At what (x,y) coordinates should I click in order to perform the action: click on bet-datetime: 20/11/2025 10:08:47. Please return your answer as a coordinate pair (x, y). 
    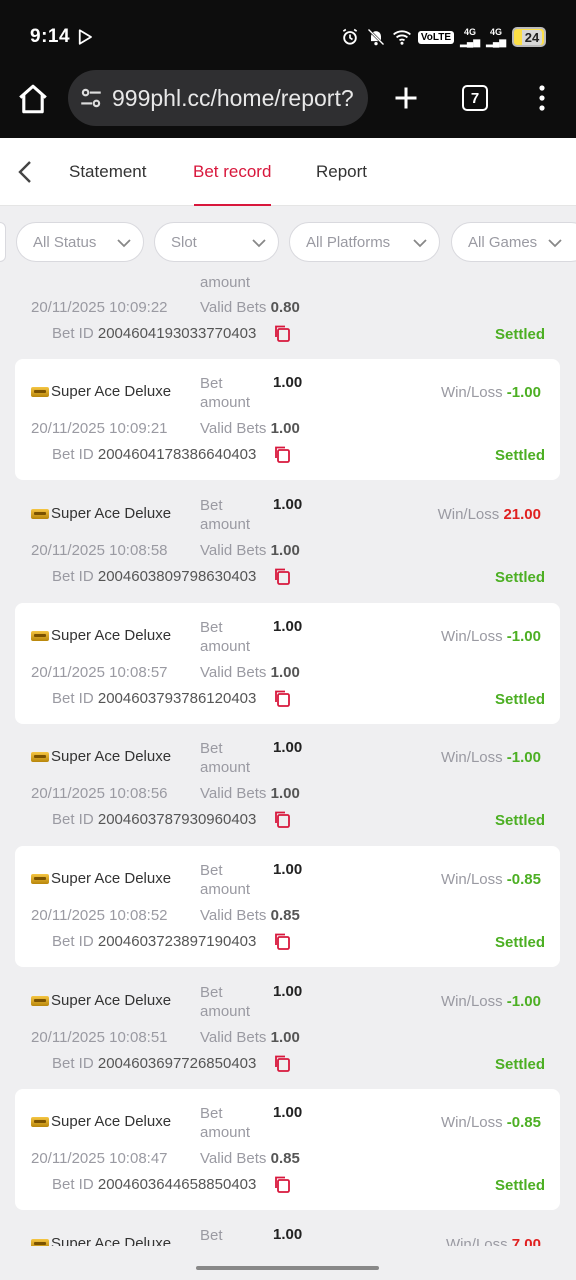
    Looking at the image, I should click on (99, 1158).